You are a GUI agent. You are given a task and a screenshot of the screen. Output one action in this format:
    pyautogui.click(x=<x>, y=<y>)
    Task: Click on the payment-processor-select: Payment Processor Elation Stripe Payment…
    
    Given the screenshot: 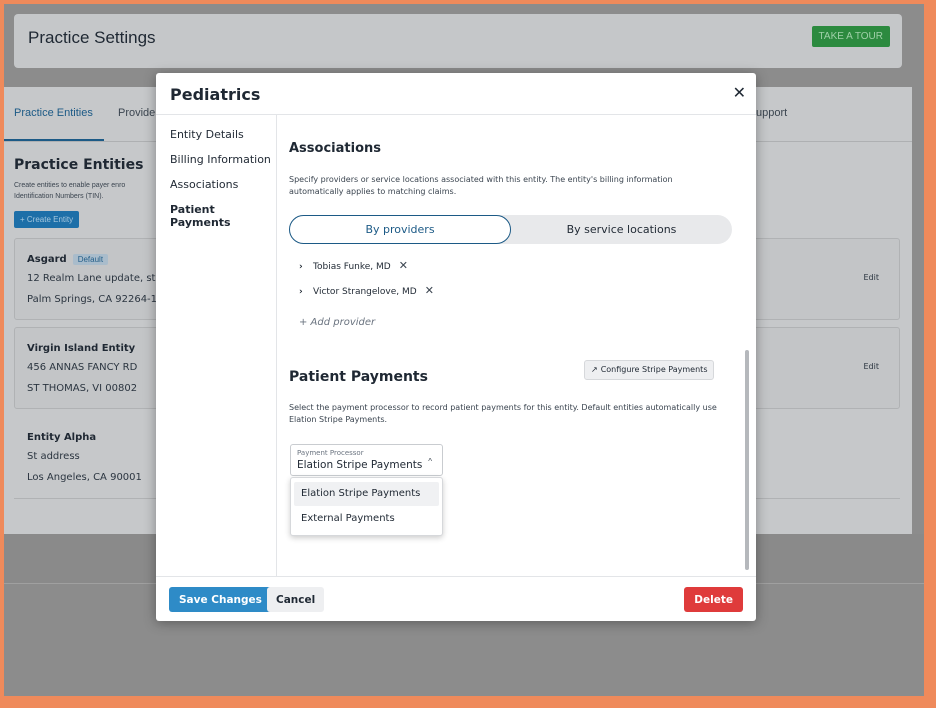 What is the action you would take?
    pyautogui.click(x=366, y=460)
    